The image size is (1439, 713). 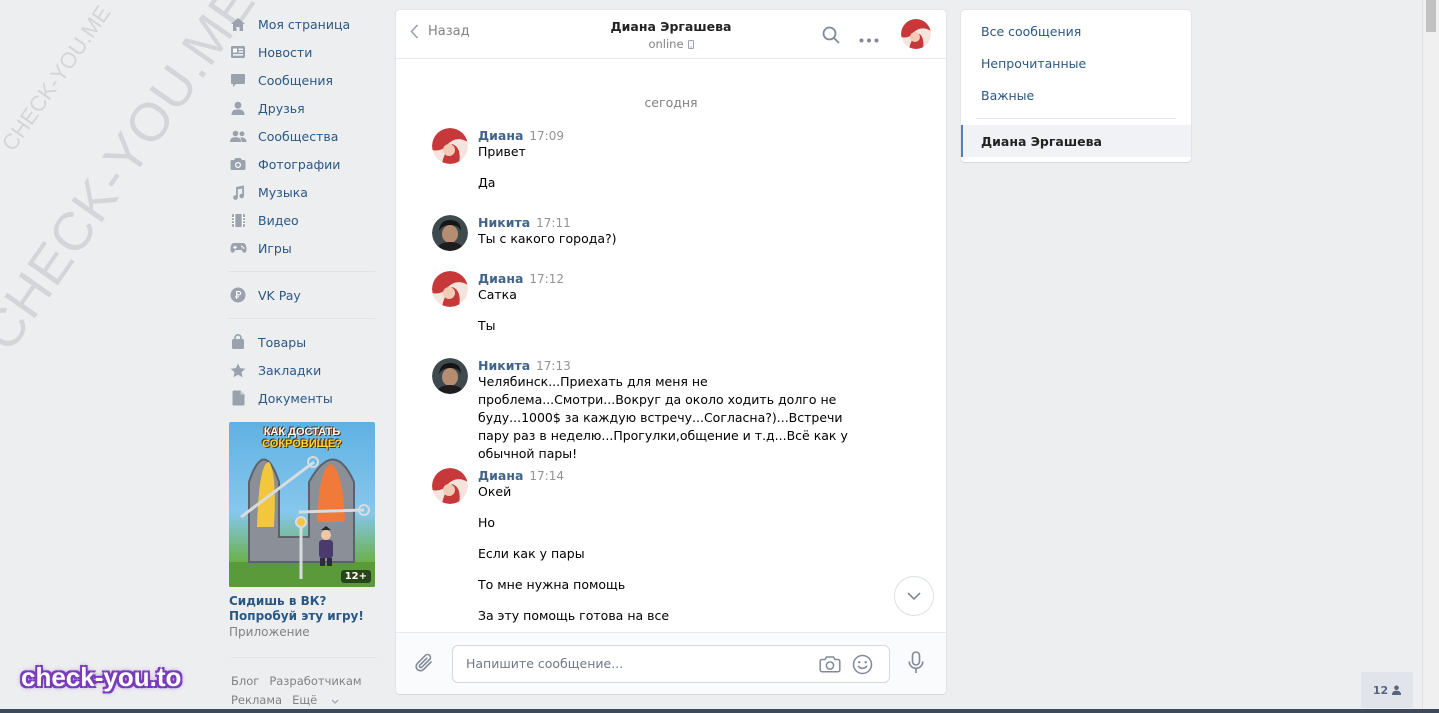 What do you see at coordinates (275, 248) in the screenshot?
I see `nav-label: Игры` at bounding box center [275, 248].